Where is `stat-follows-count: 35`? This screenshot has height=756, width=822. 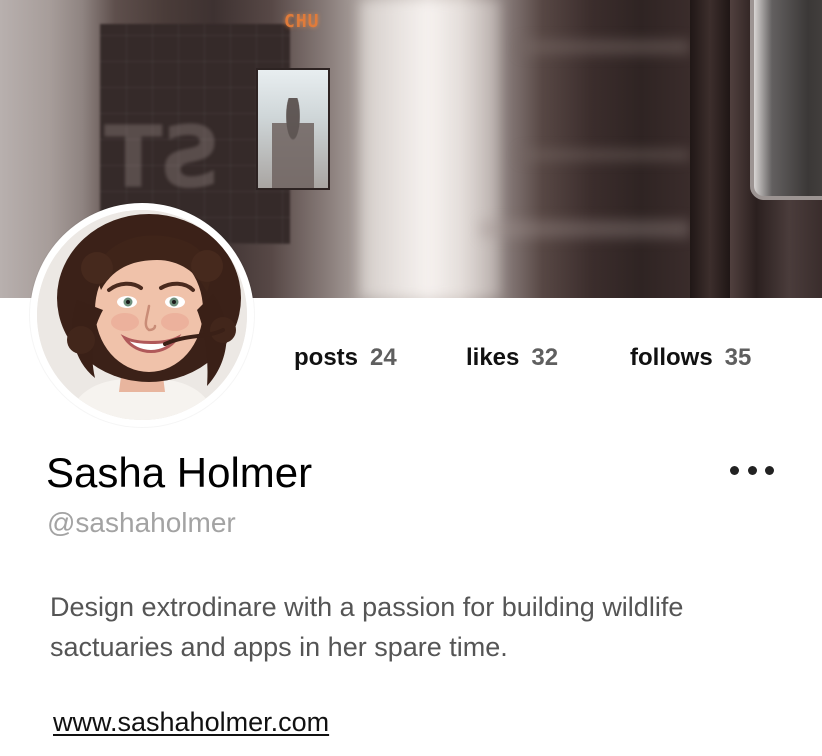
stat-follows-count: 35 is located at coordinates (738, 357).